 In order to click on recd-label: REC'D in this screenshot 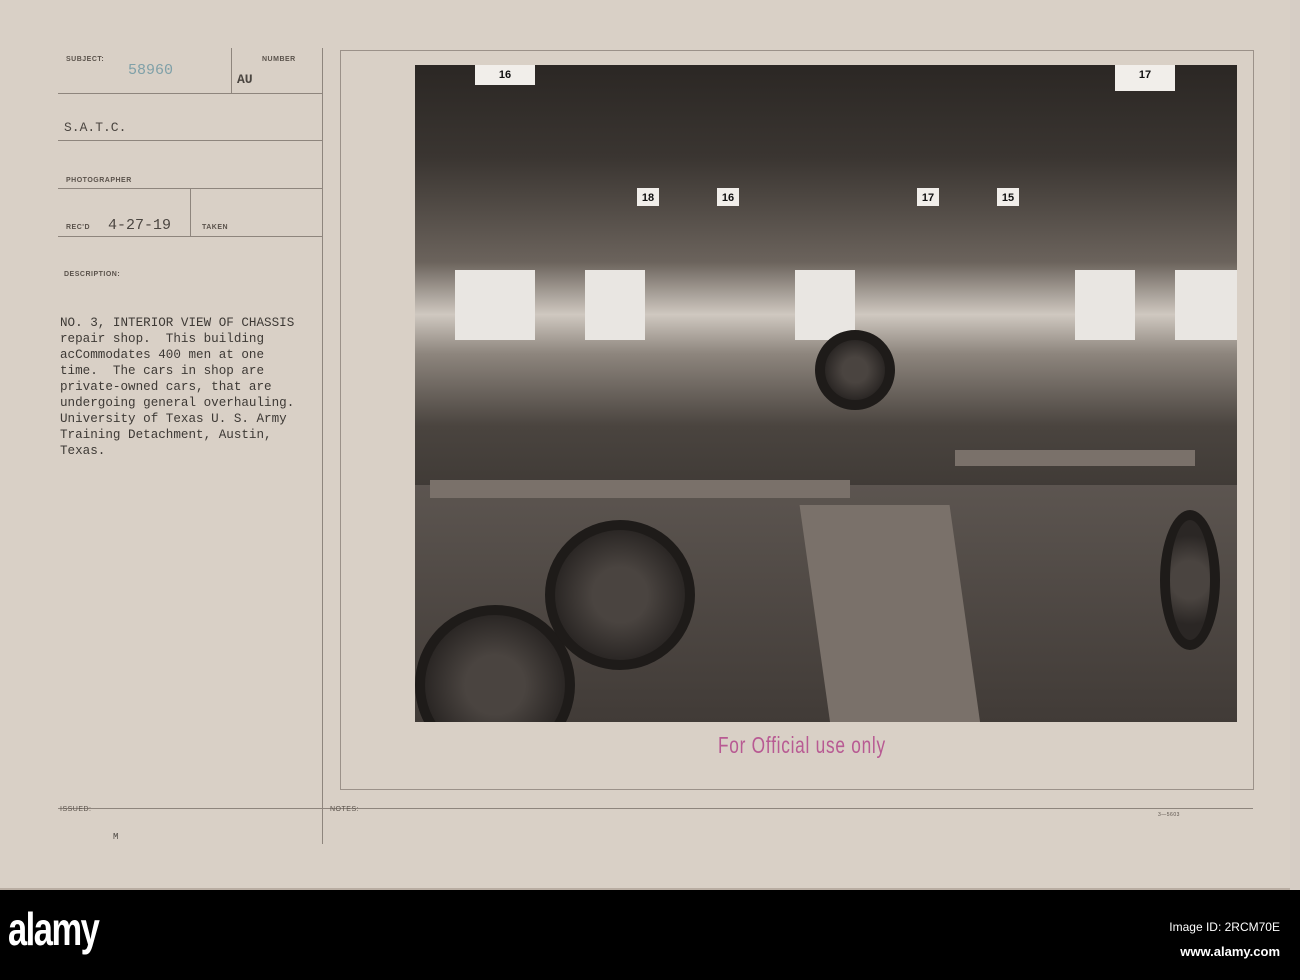, I will do `click(78, 227)`.